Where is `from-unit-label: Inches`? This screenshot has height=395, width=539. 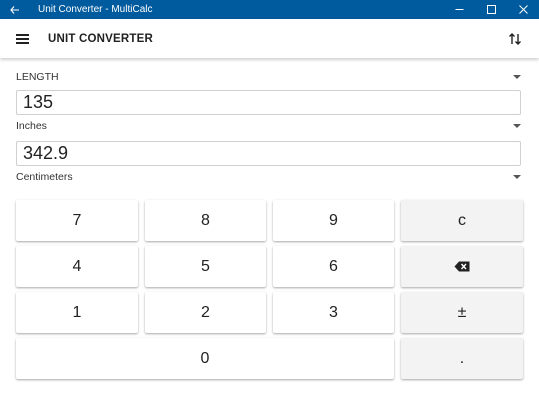 from-unit-label: Inches is located at coordinates (31, 126).